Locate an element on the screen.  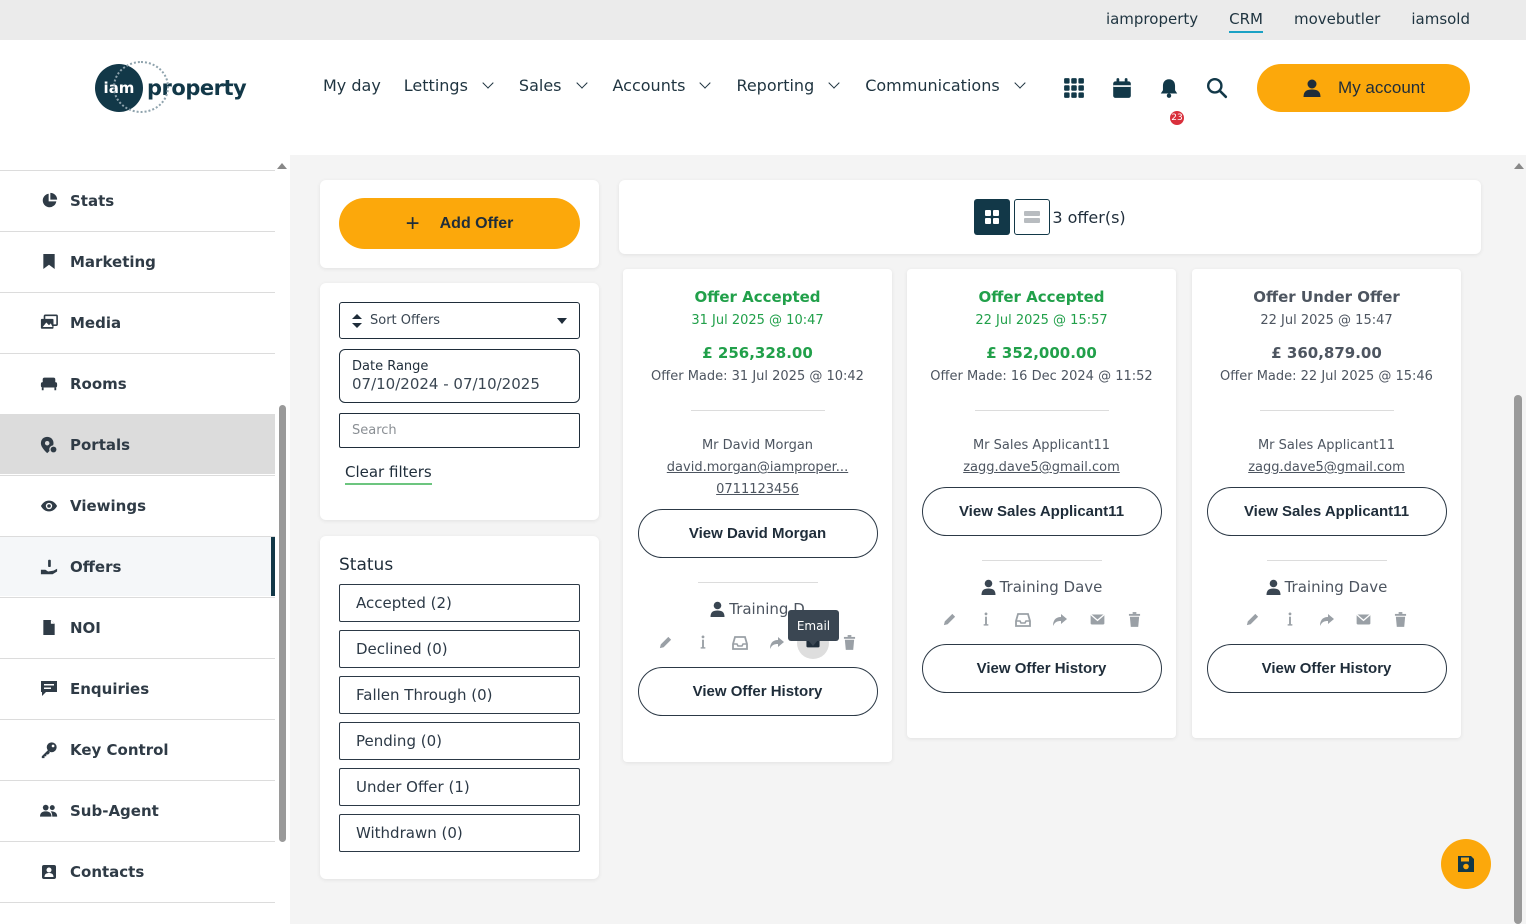
view-applicant-button: View David Morgan is located at coordinates (757, 533).